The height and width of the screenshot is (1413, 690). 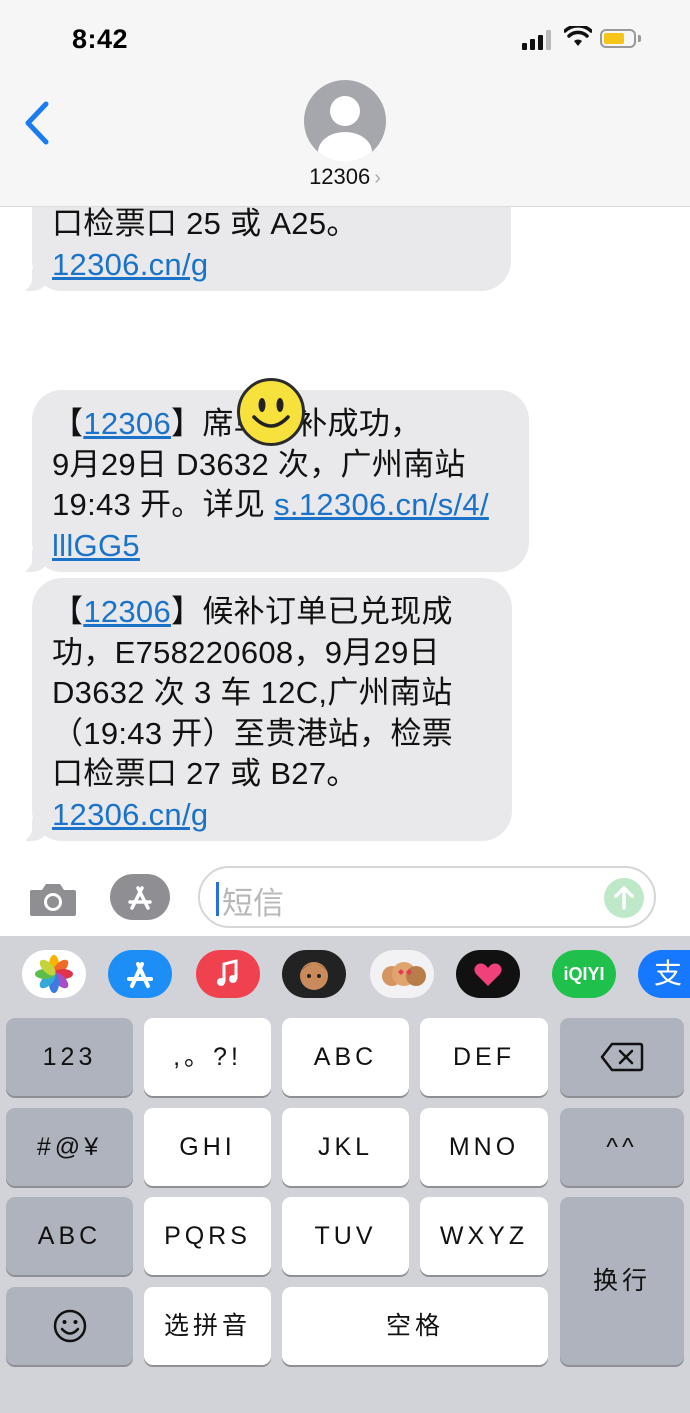 What do you see at coordinates (536, 40) in the screenshot?
I see `cellular-signal-icon` at bounding box center [536, 40].